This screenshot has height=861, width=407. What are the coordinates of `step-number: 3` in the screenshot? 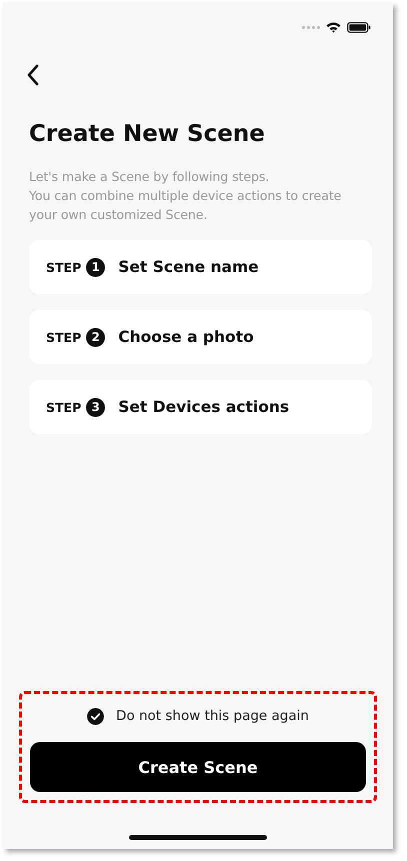 It's located at (96, 407).